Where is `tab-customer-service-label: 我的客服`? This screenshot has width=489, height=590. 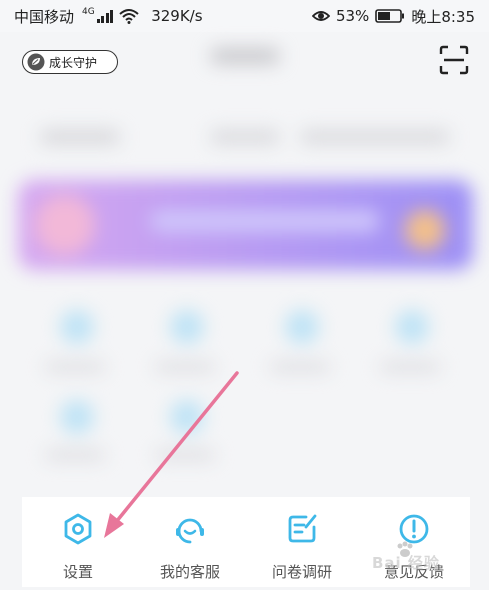 tab-customer-service-label: 我的客服 is located at coordinates (189, 572).